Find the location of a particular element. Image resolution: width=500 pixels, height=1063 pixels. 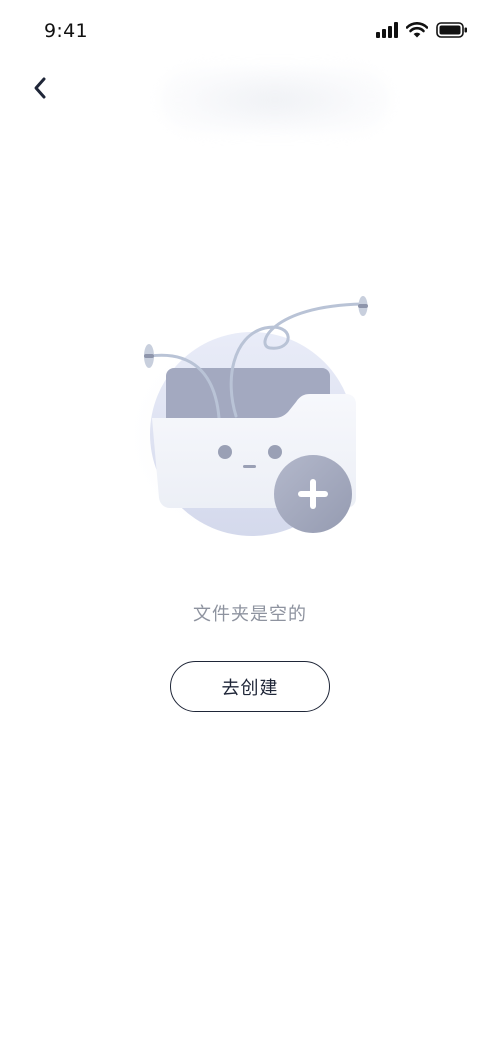

status-icons is located at coordinates (422, 30).